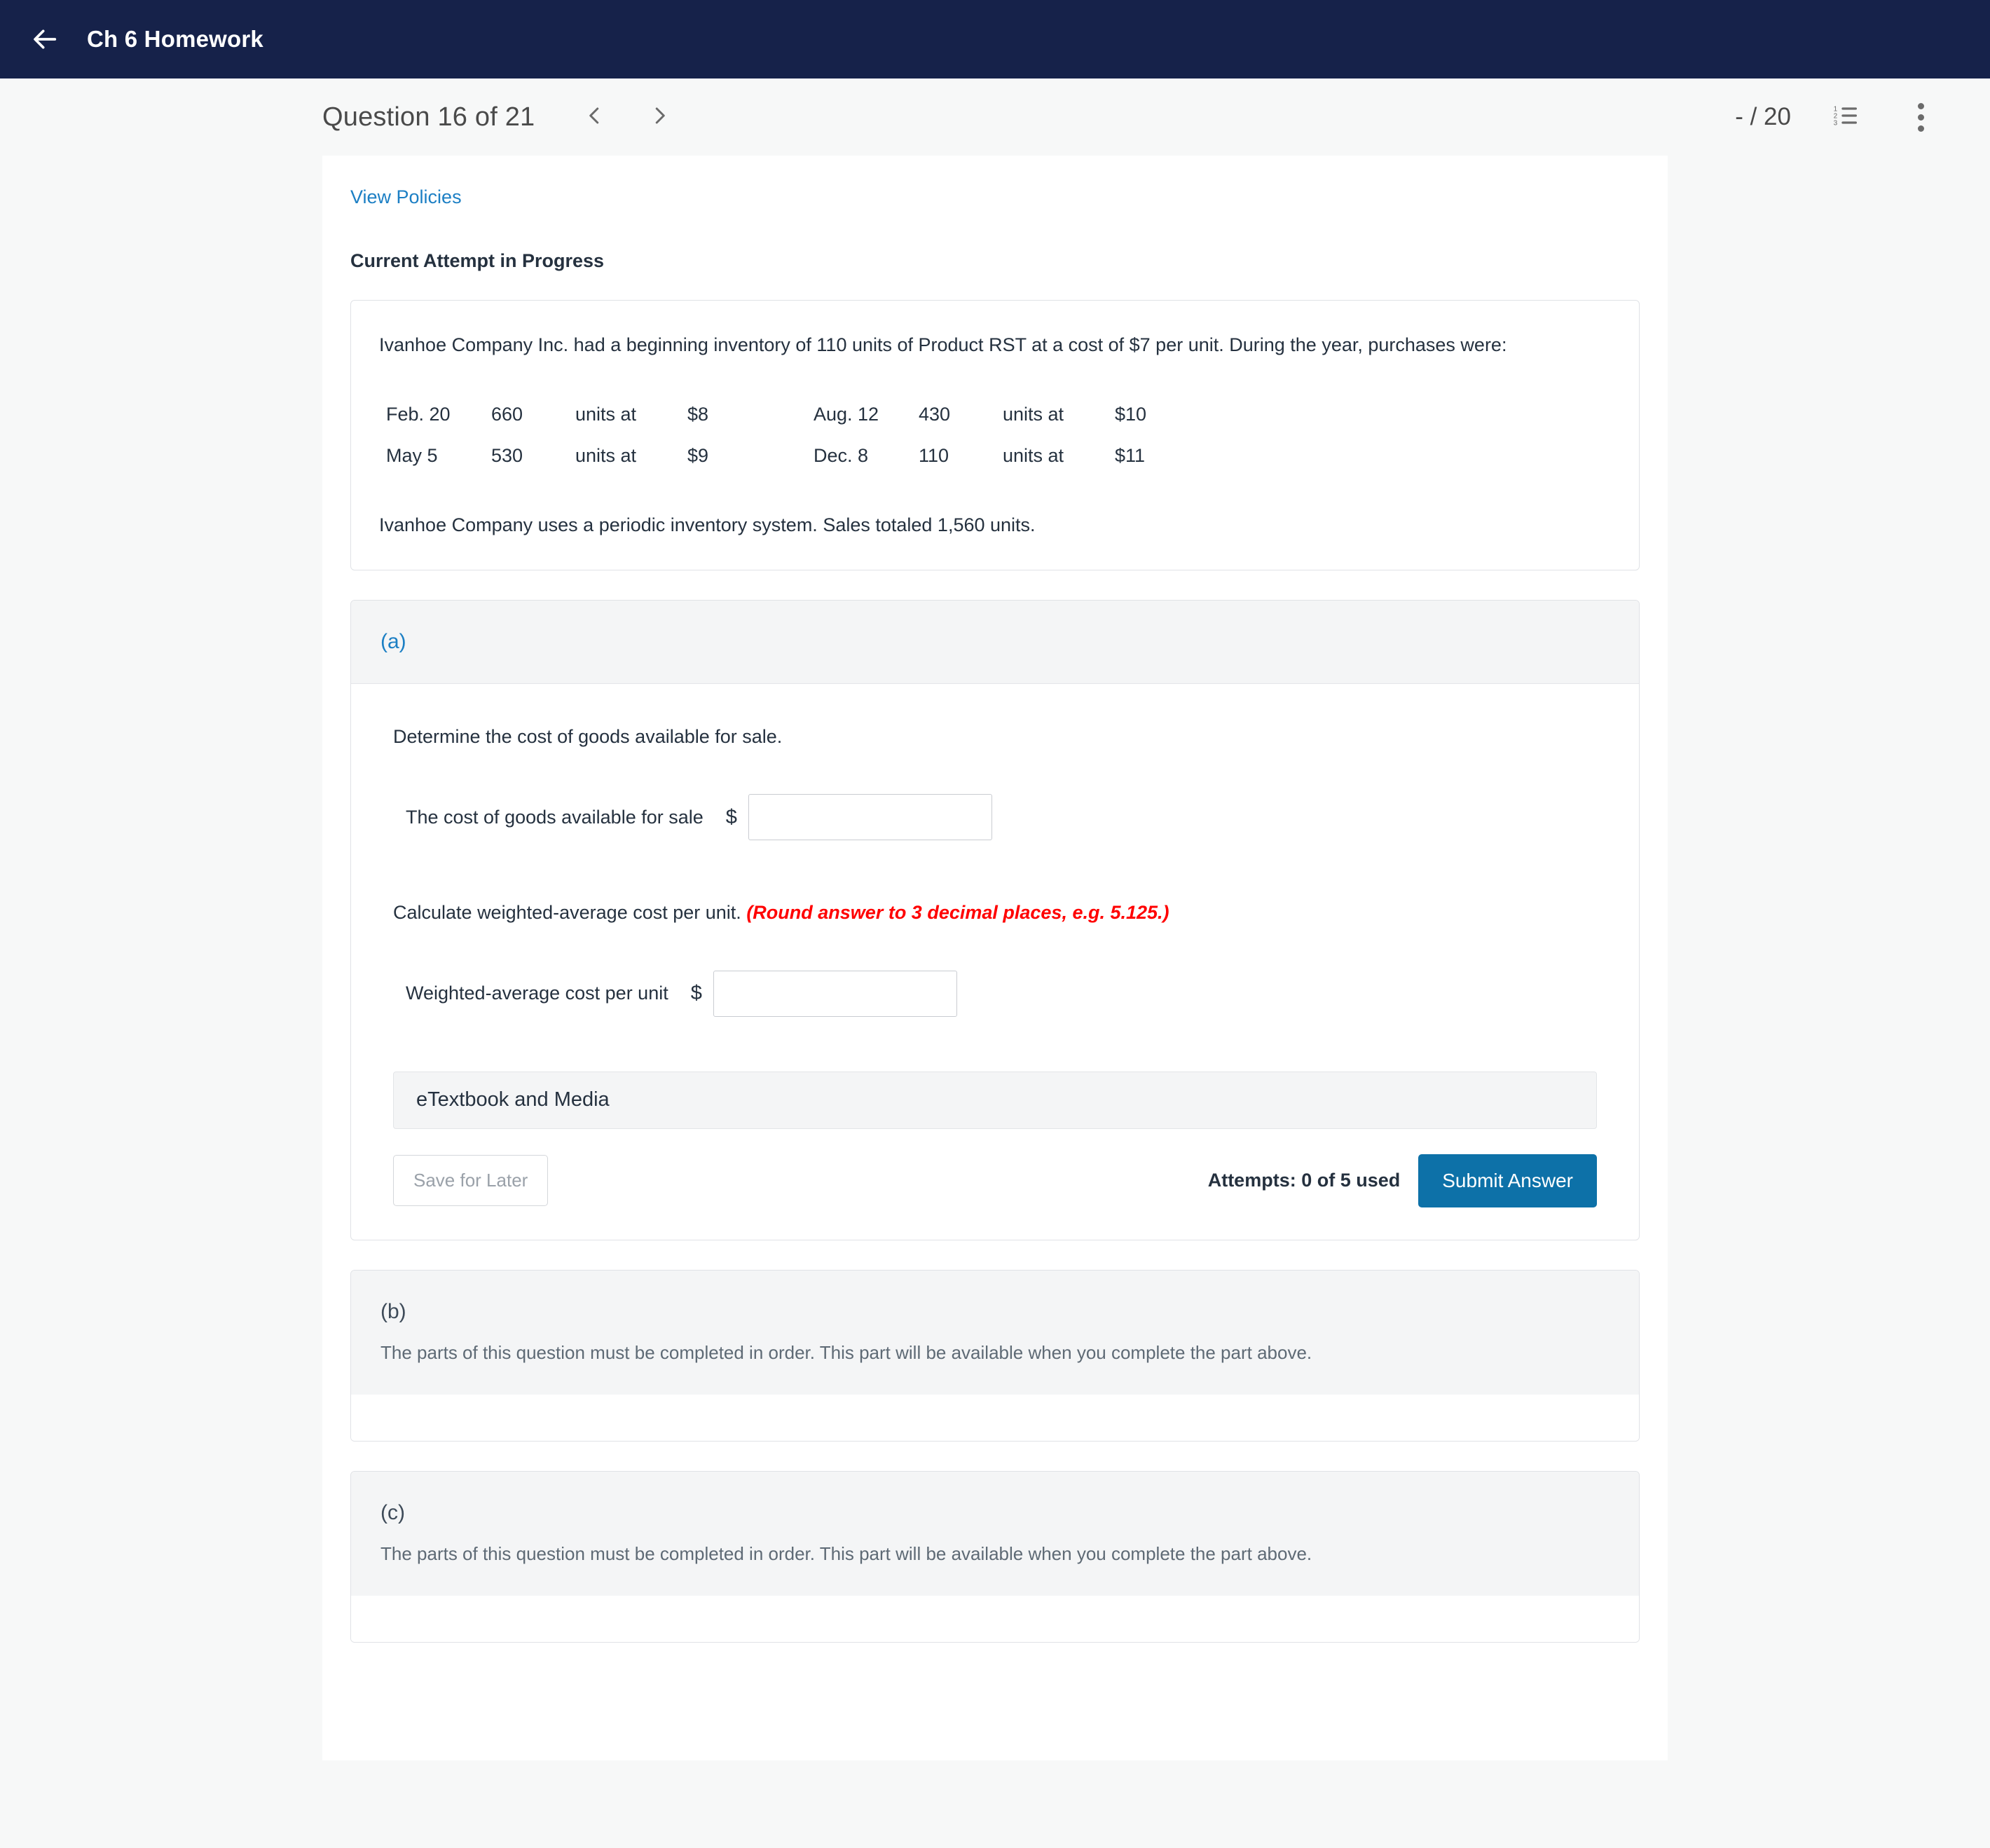 The height and width of the screenshot is (1848, 1990). What do you see at coordinates (1507, 1180) in the screenshot?
I see `submit-answer-button: Submit Answer` at bounding box center [1507, 1180].